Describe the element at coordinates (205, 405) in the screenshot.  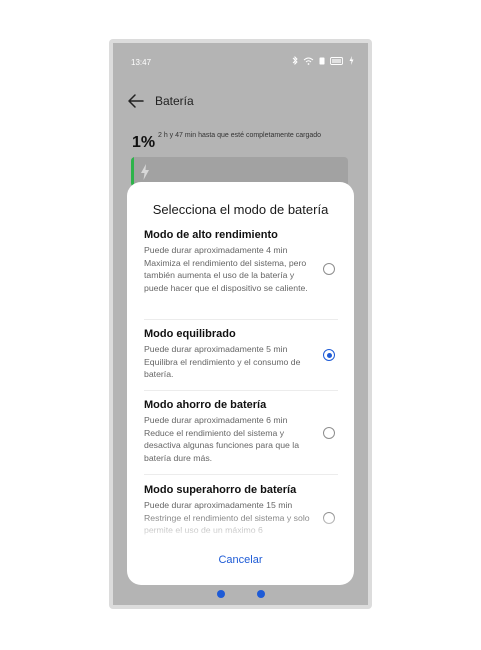
I see `option-title: Modo ahorro de batería` at that location.